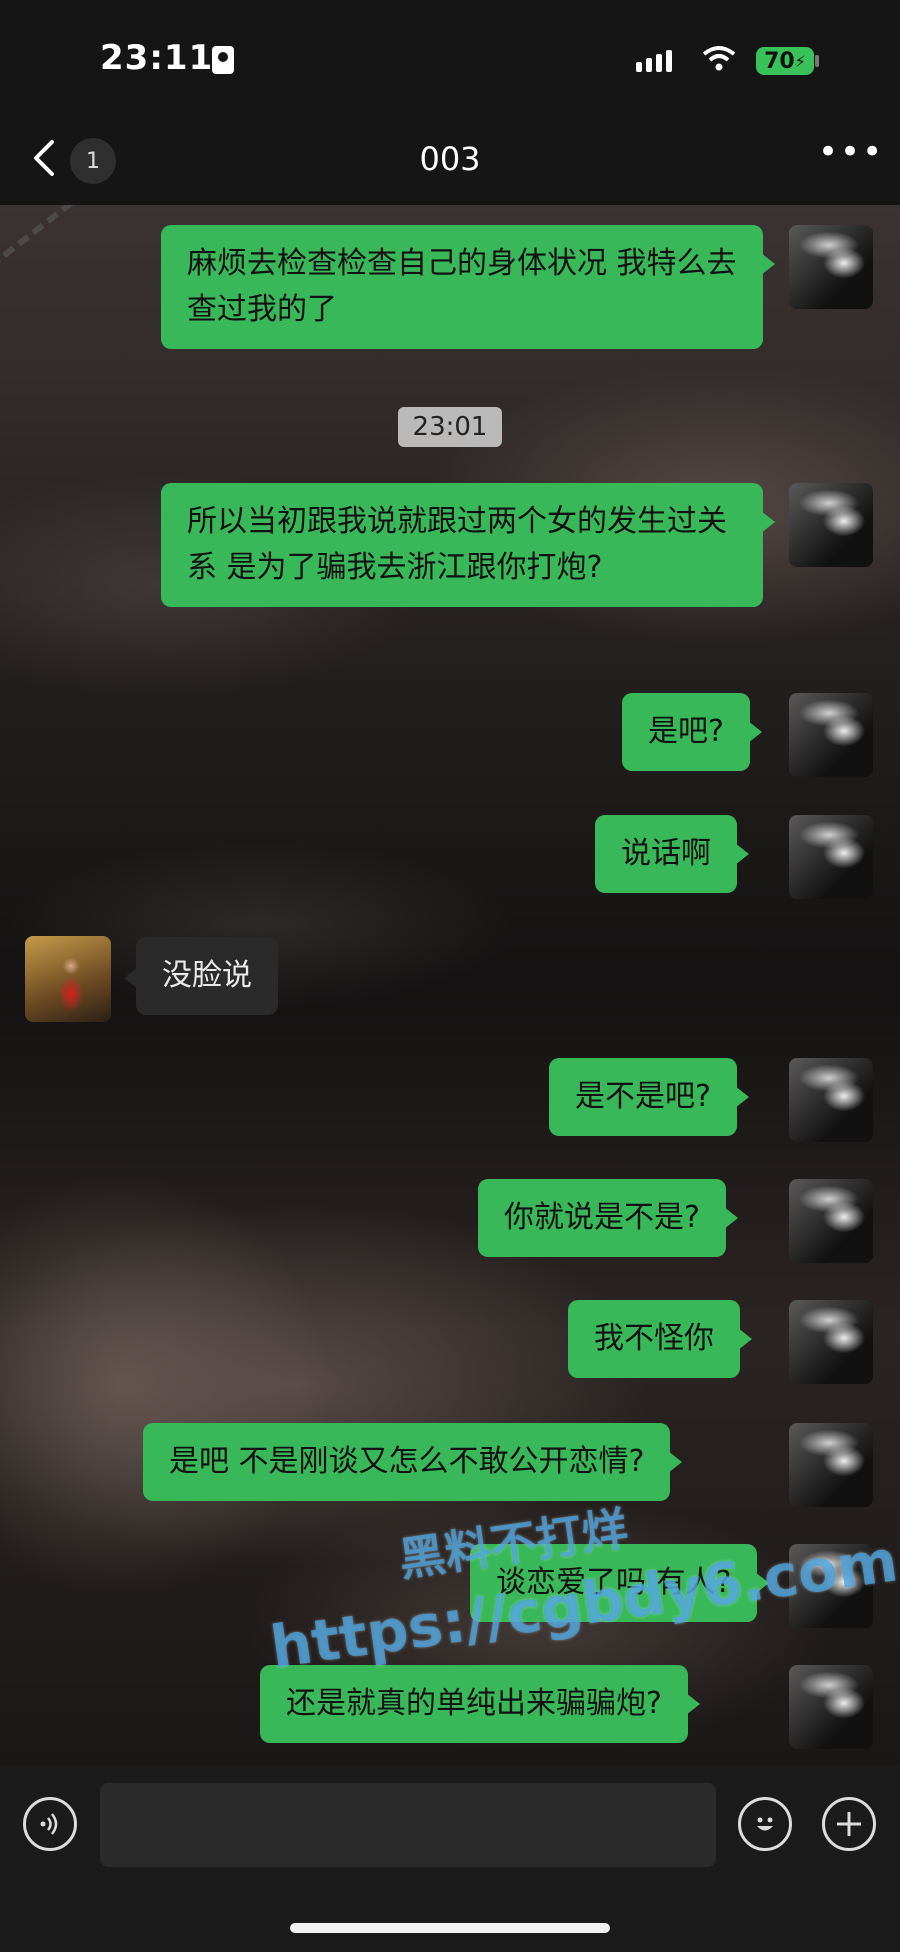 Image resolution: width=900 pixels, height=1952 pixels. What do you see at coordinates (654, 61) in the screenshot?
I see `cellular-signal-icon` at bounding box center [654, 61].